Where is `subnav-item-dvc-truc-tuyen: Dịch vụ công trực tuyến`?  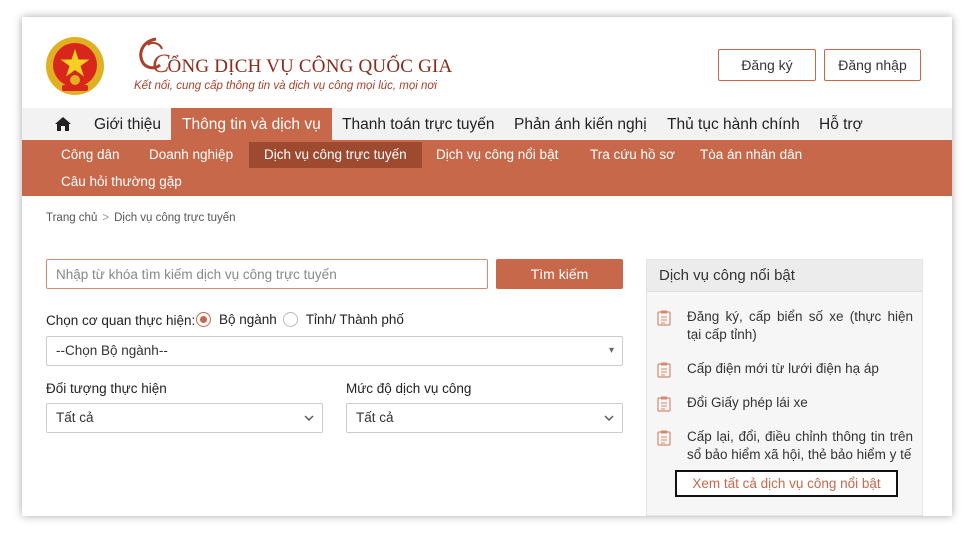 subnav-item-dvc-truc-tuyen: Dịch vụ công trực tuyến is located at coordinates (335, 155).